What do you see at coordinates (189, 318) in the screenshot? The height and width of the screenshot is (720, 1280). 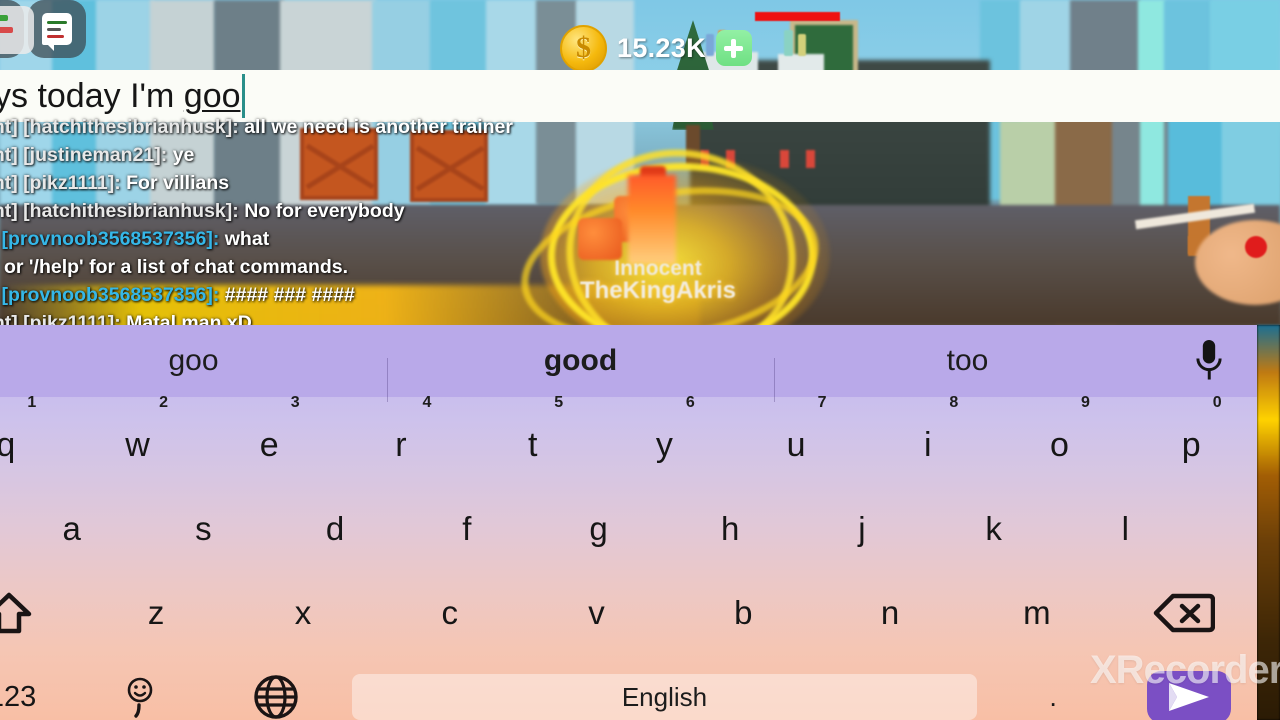 I see `chat-row-message: Matal man xD` at bounding box center [189, 318].